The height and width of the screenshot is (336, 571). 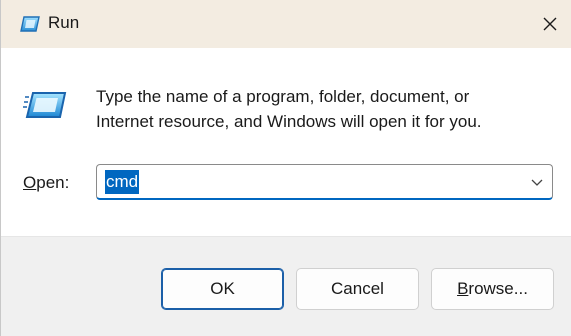 I want to click on title-bar: Run, so click(x=286, y=24).